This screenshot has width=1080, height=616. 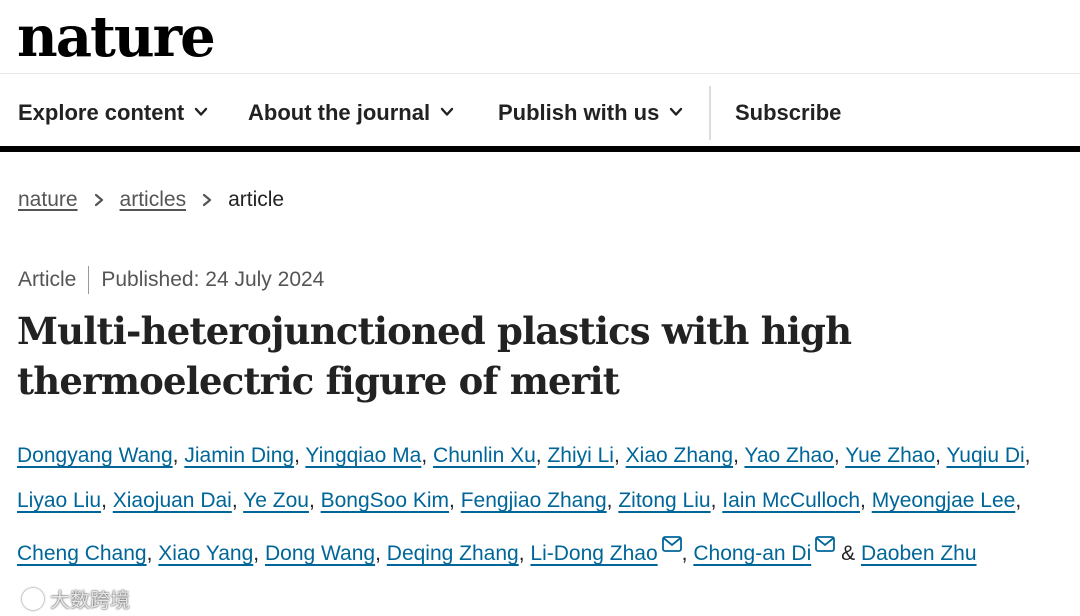 What do you see at coordinates (48, 200) in the screenshot?
I see `breadcrumb-nature: nature` at bounding box center [48, 200].